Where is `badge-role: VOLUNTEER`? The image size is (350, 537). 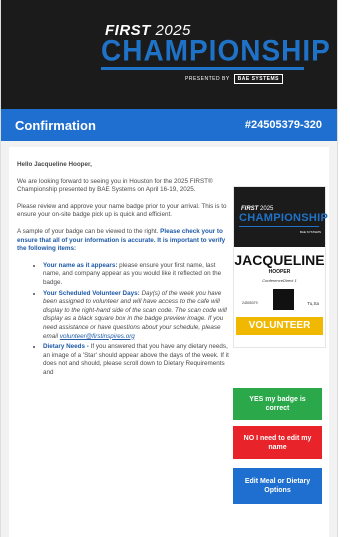 badge-role: VOLUNTEER is located at coordinates (279, 326).